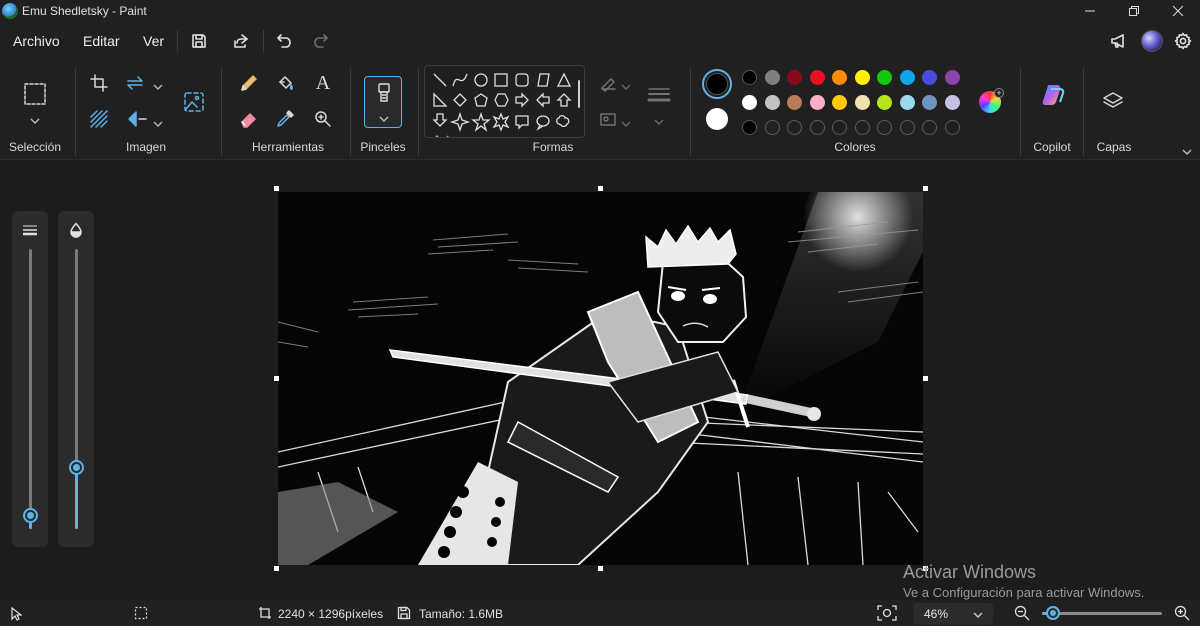  I want to click on fill-chevron-down-icon, so click(626, 124).